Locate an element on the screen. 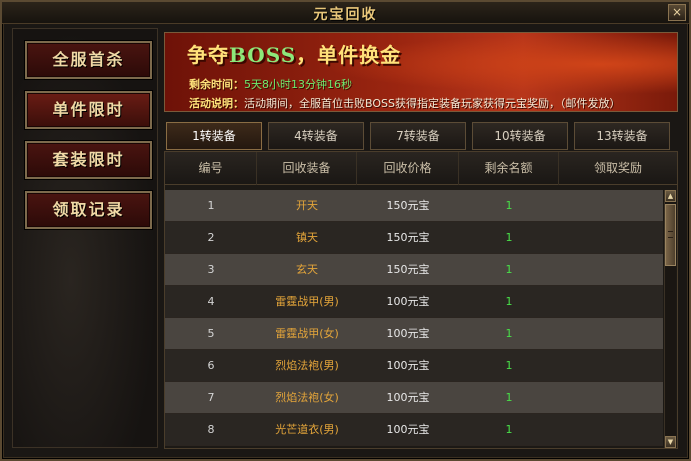 The width and height of the screenshot is (691, 461). row-id: 2 is located at coordinates (211, 237).